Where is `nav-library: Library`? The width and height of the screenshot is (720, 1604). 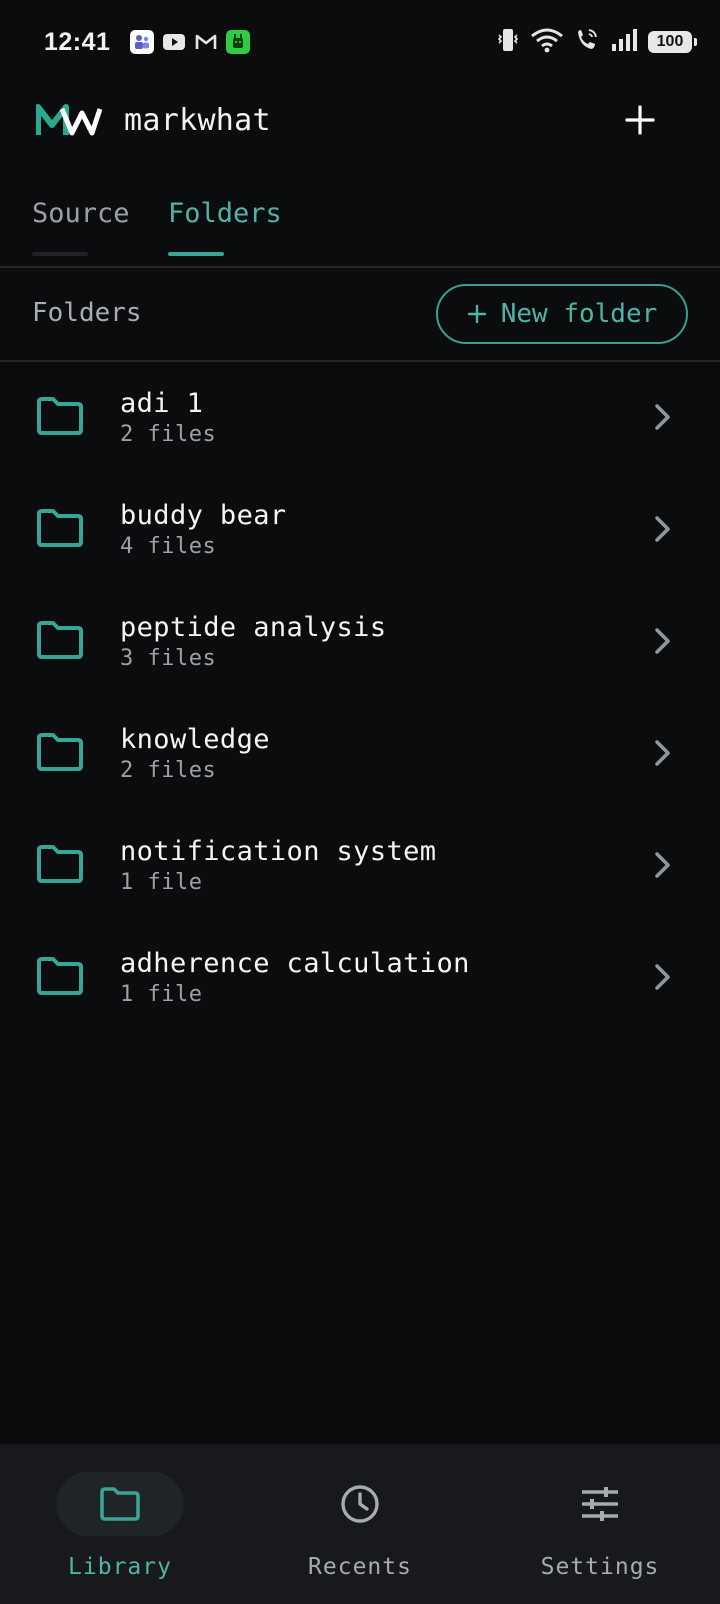
nav-library: Library is located at coordinates (120, 1524).